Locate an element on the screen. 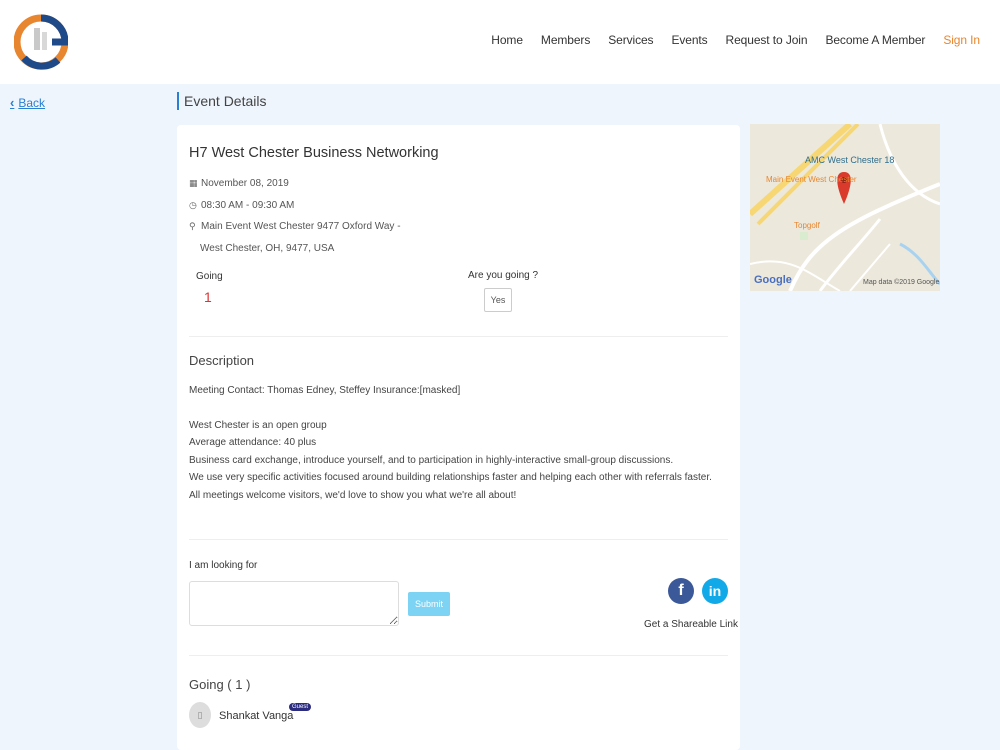 Image resolution: width=1000 pixels, height=750 pixels. google-logo: Google is located at coordinates (773, 280).